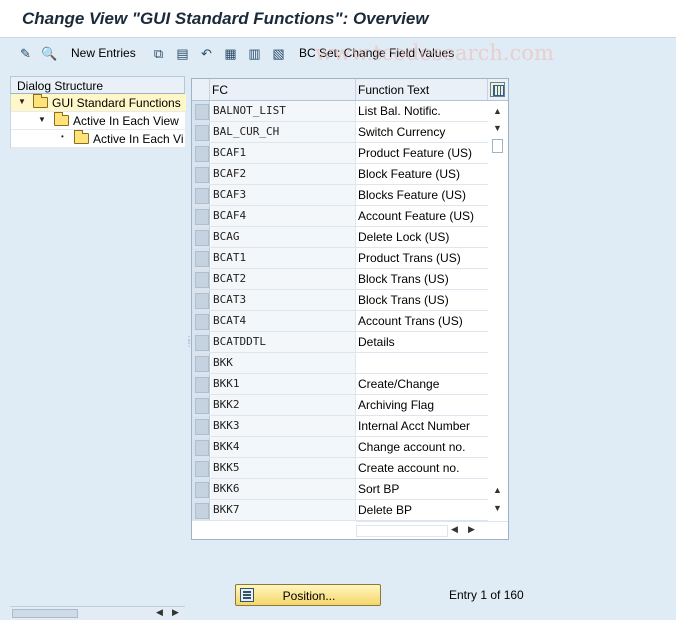  I want to click on table-row: BCAF3 Blocks Feature (US), so click(340, 195).